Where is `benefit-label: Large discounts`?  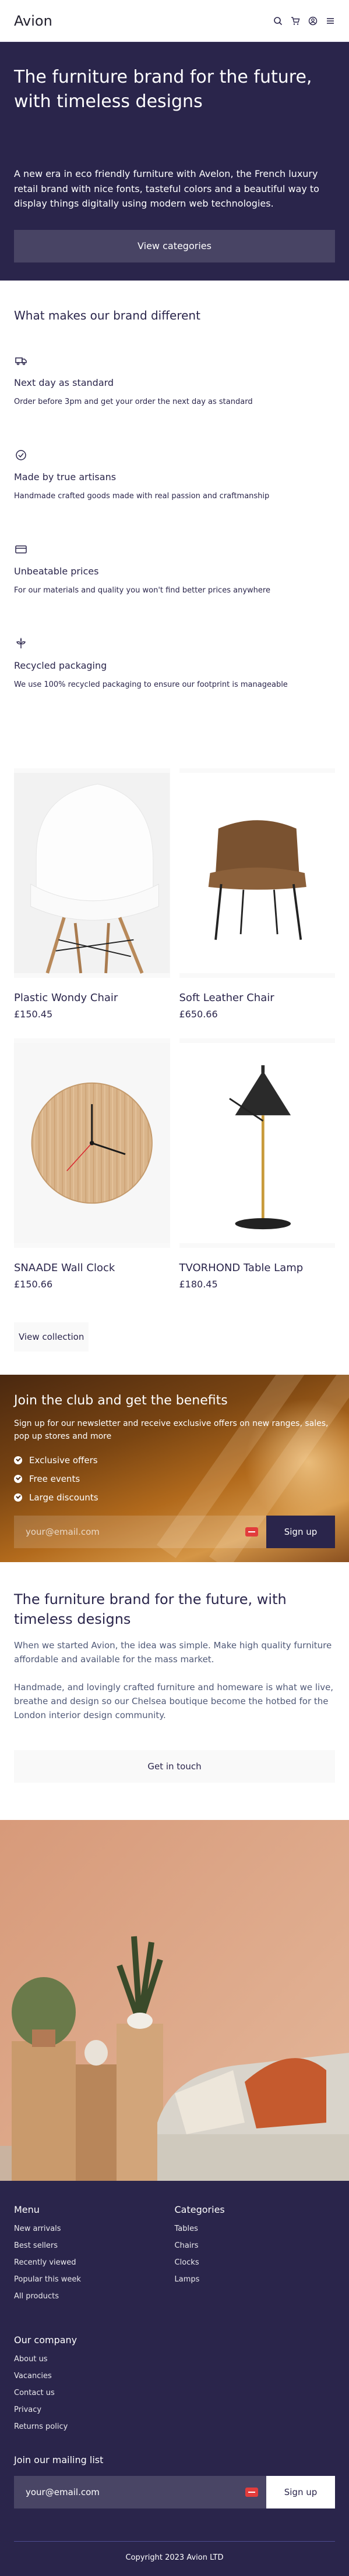
benefit-label: Large discounts is located at coordinates (63, 1498).